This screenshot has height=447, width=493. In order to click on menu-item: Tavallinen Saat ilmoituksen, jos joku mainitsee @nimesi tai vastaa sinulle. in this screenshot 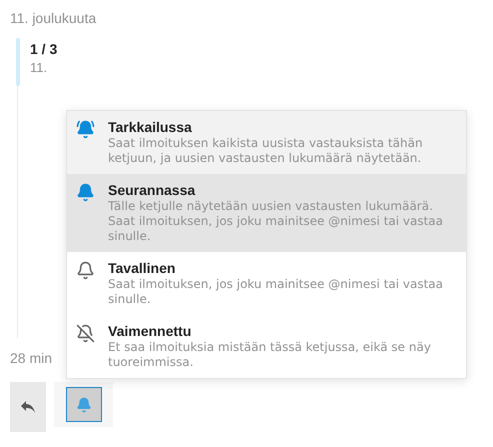, I will do `click(266, 283)`.